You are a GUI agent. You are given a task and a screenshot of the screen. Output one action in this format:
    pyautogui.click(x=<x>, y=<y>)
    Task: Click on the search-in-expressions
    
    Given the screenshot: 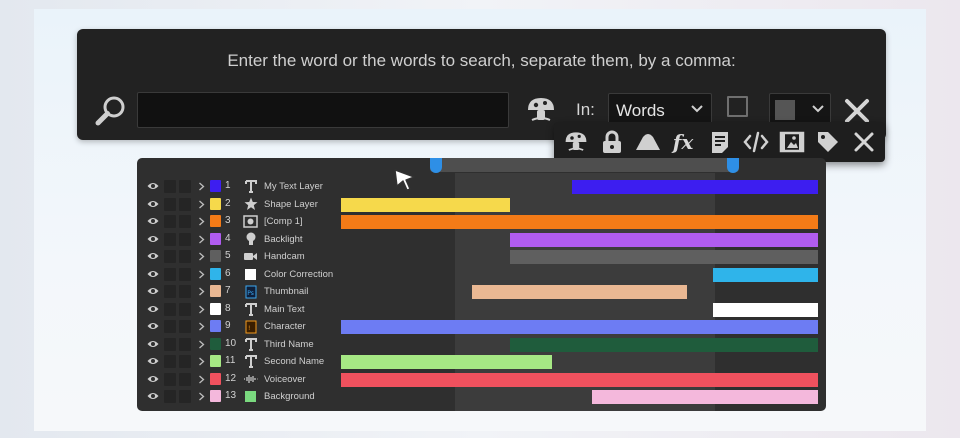 What is the action you would take?
    pyautogui.click(x=756, y=142)
    